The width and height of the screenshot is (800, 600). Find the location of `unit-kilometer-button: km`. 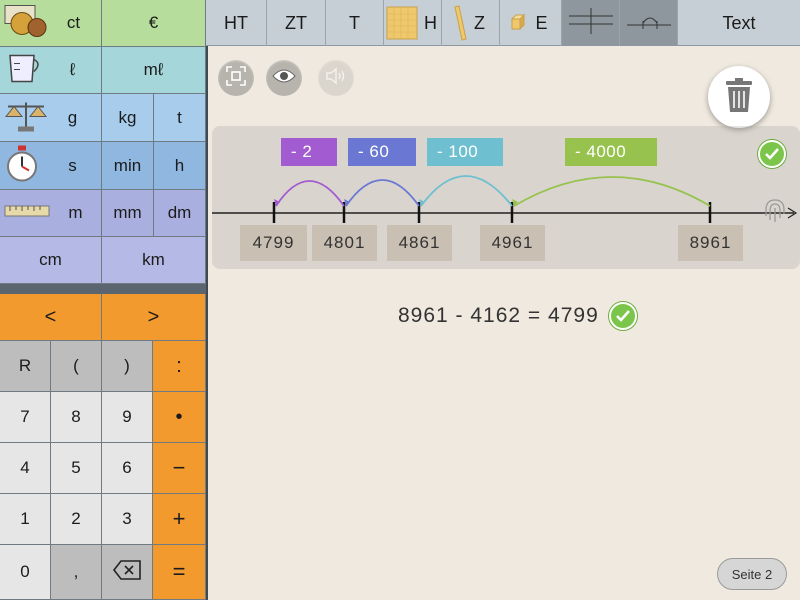

unit-kilometer-button: km is located at coordinates (154, 260).